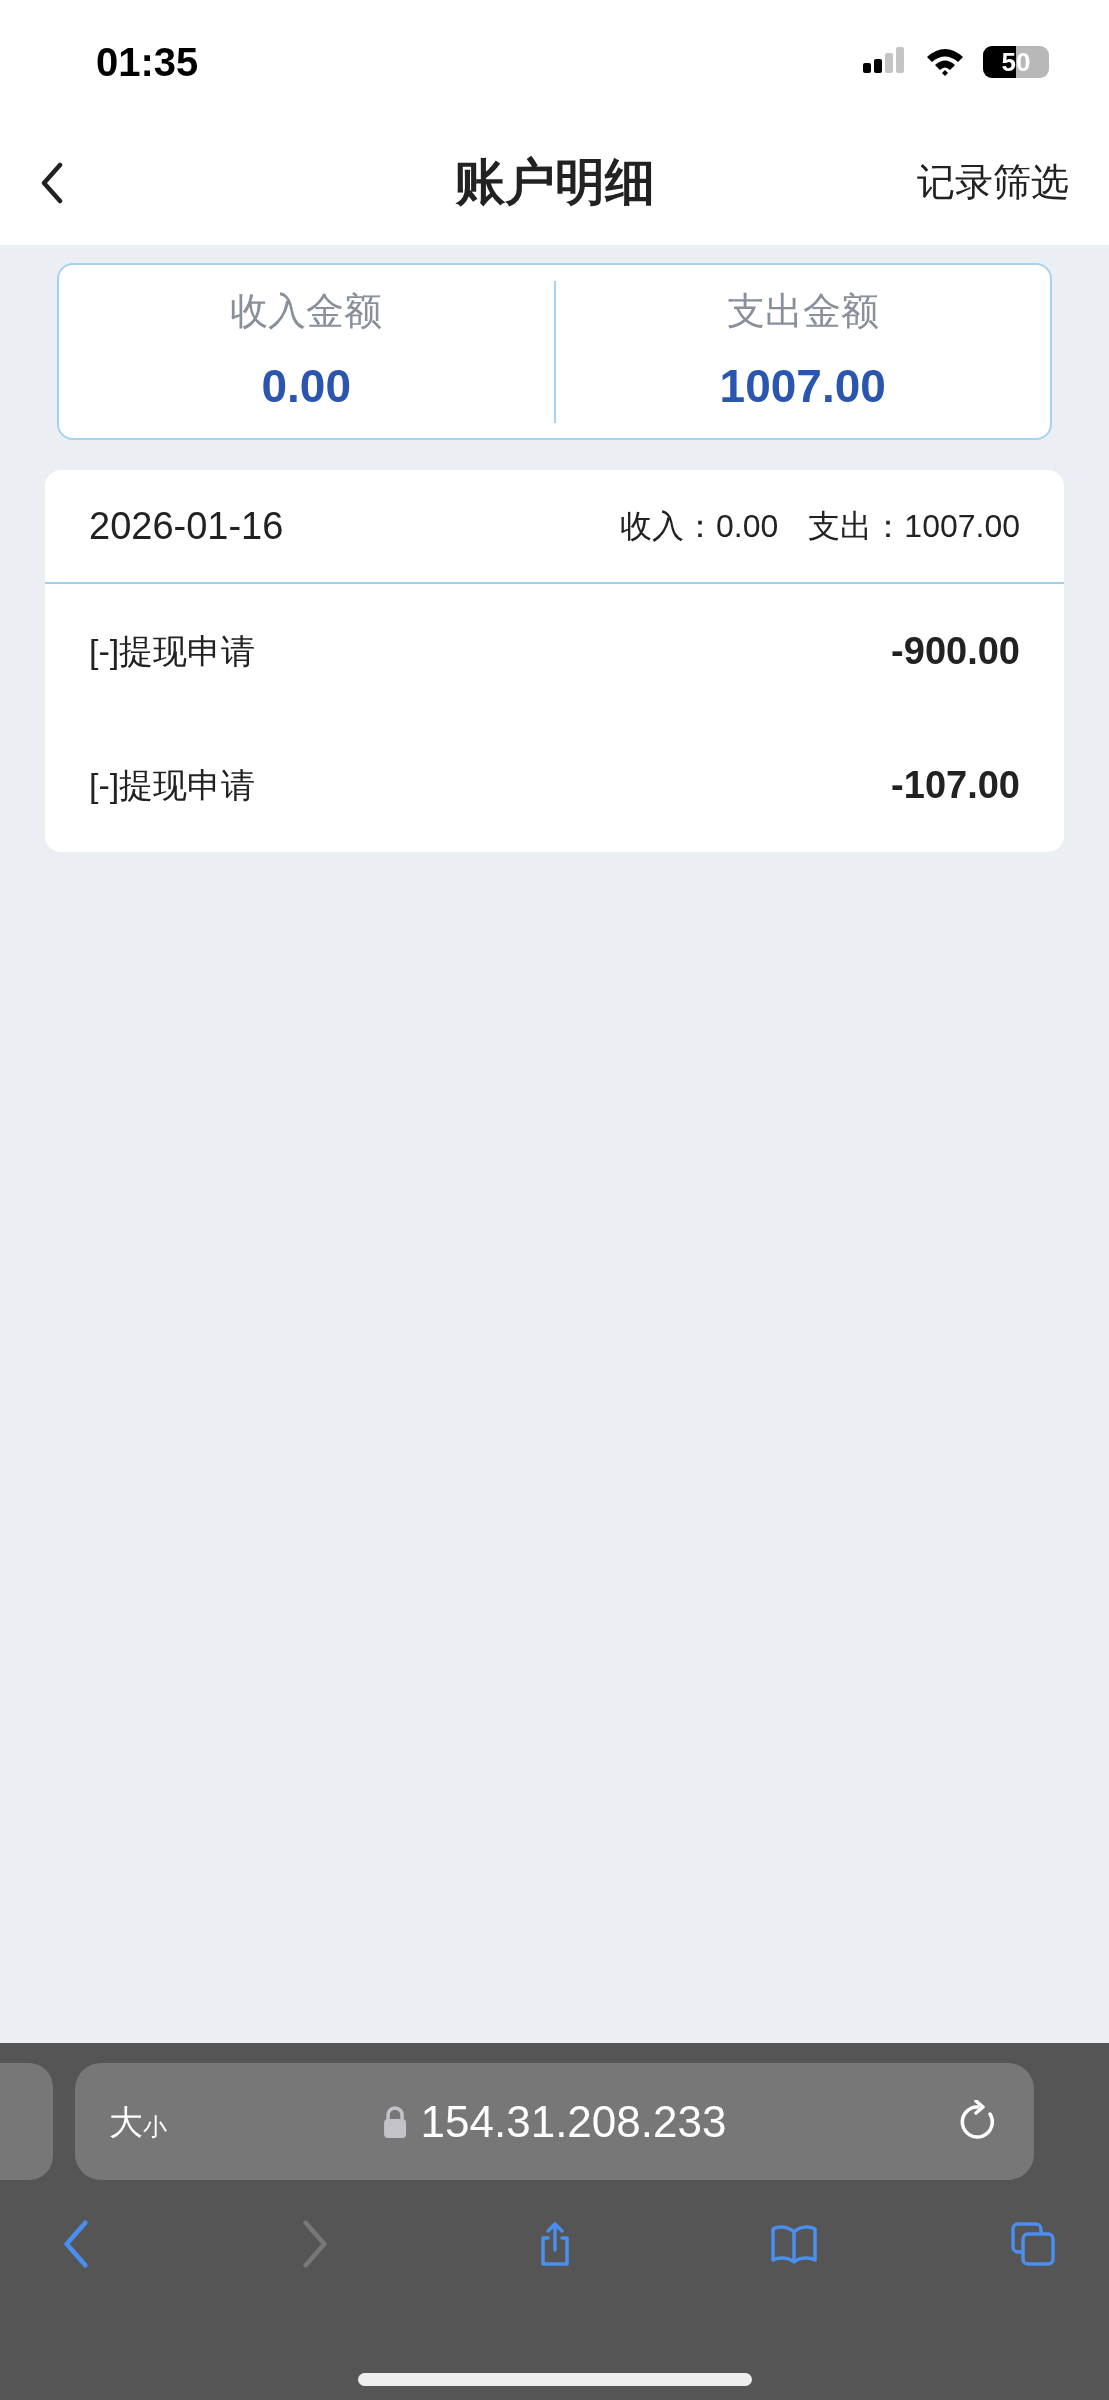  What do you see at coordinates (573, 2121) in the screenshot?
I see `url-text: 154.31.208.233` at bounding box center [573, 2121].